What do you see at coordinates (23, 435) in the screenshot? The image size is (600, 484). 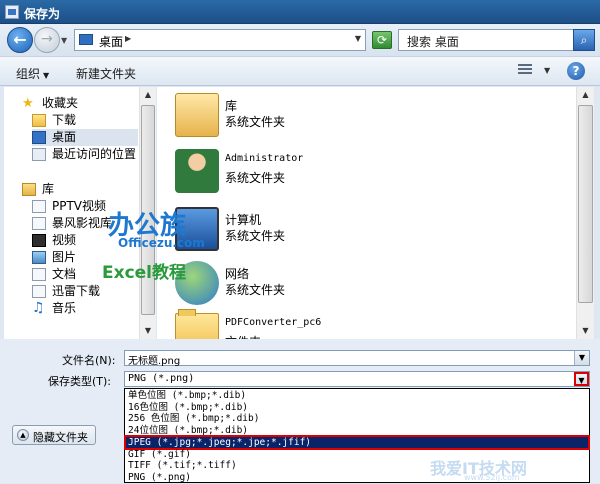 I see `chevron-up-icon: ▲` at bounding box center [23, 435].